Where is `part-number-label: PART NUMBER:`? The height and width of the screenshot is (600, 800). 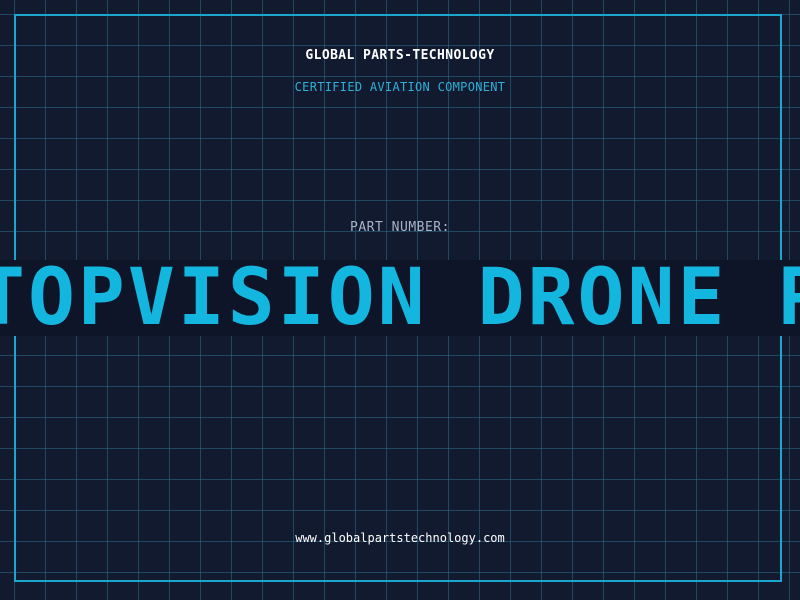
part-number-label: PART NUMBER: is located at coordinates (400, 227).